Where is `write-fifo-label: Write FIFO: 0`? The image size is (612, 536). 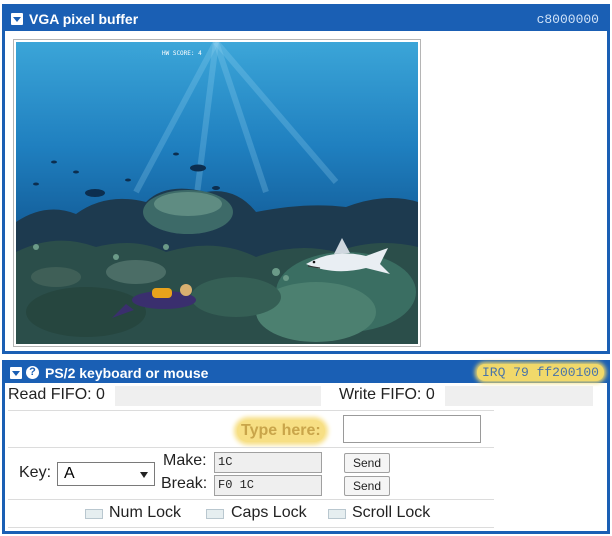 write-fifo-label: Write FIFO: 0 is located at coordinates (387, 394).